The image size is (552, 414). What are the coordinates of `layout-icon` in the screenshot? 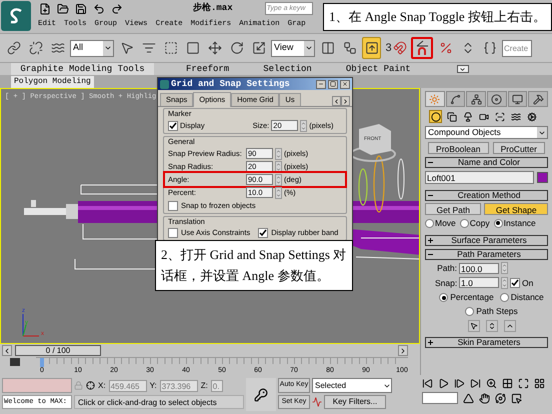 It's located at (539, 383).